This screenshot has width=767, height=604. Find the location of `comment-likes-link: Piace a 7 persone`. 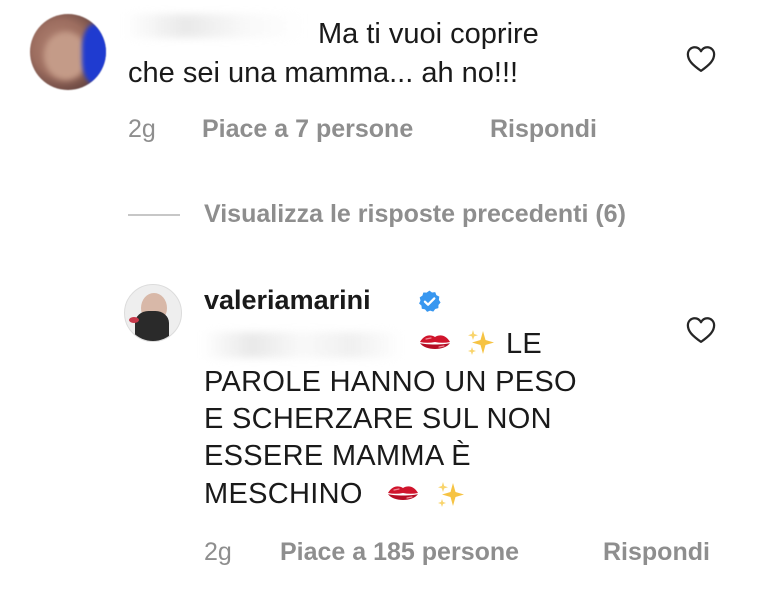

comment-likes-link: Piace a 7 persone is located at coordinates (307, 129).